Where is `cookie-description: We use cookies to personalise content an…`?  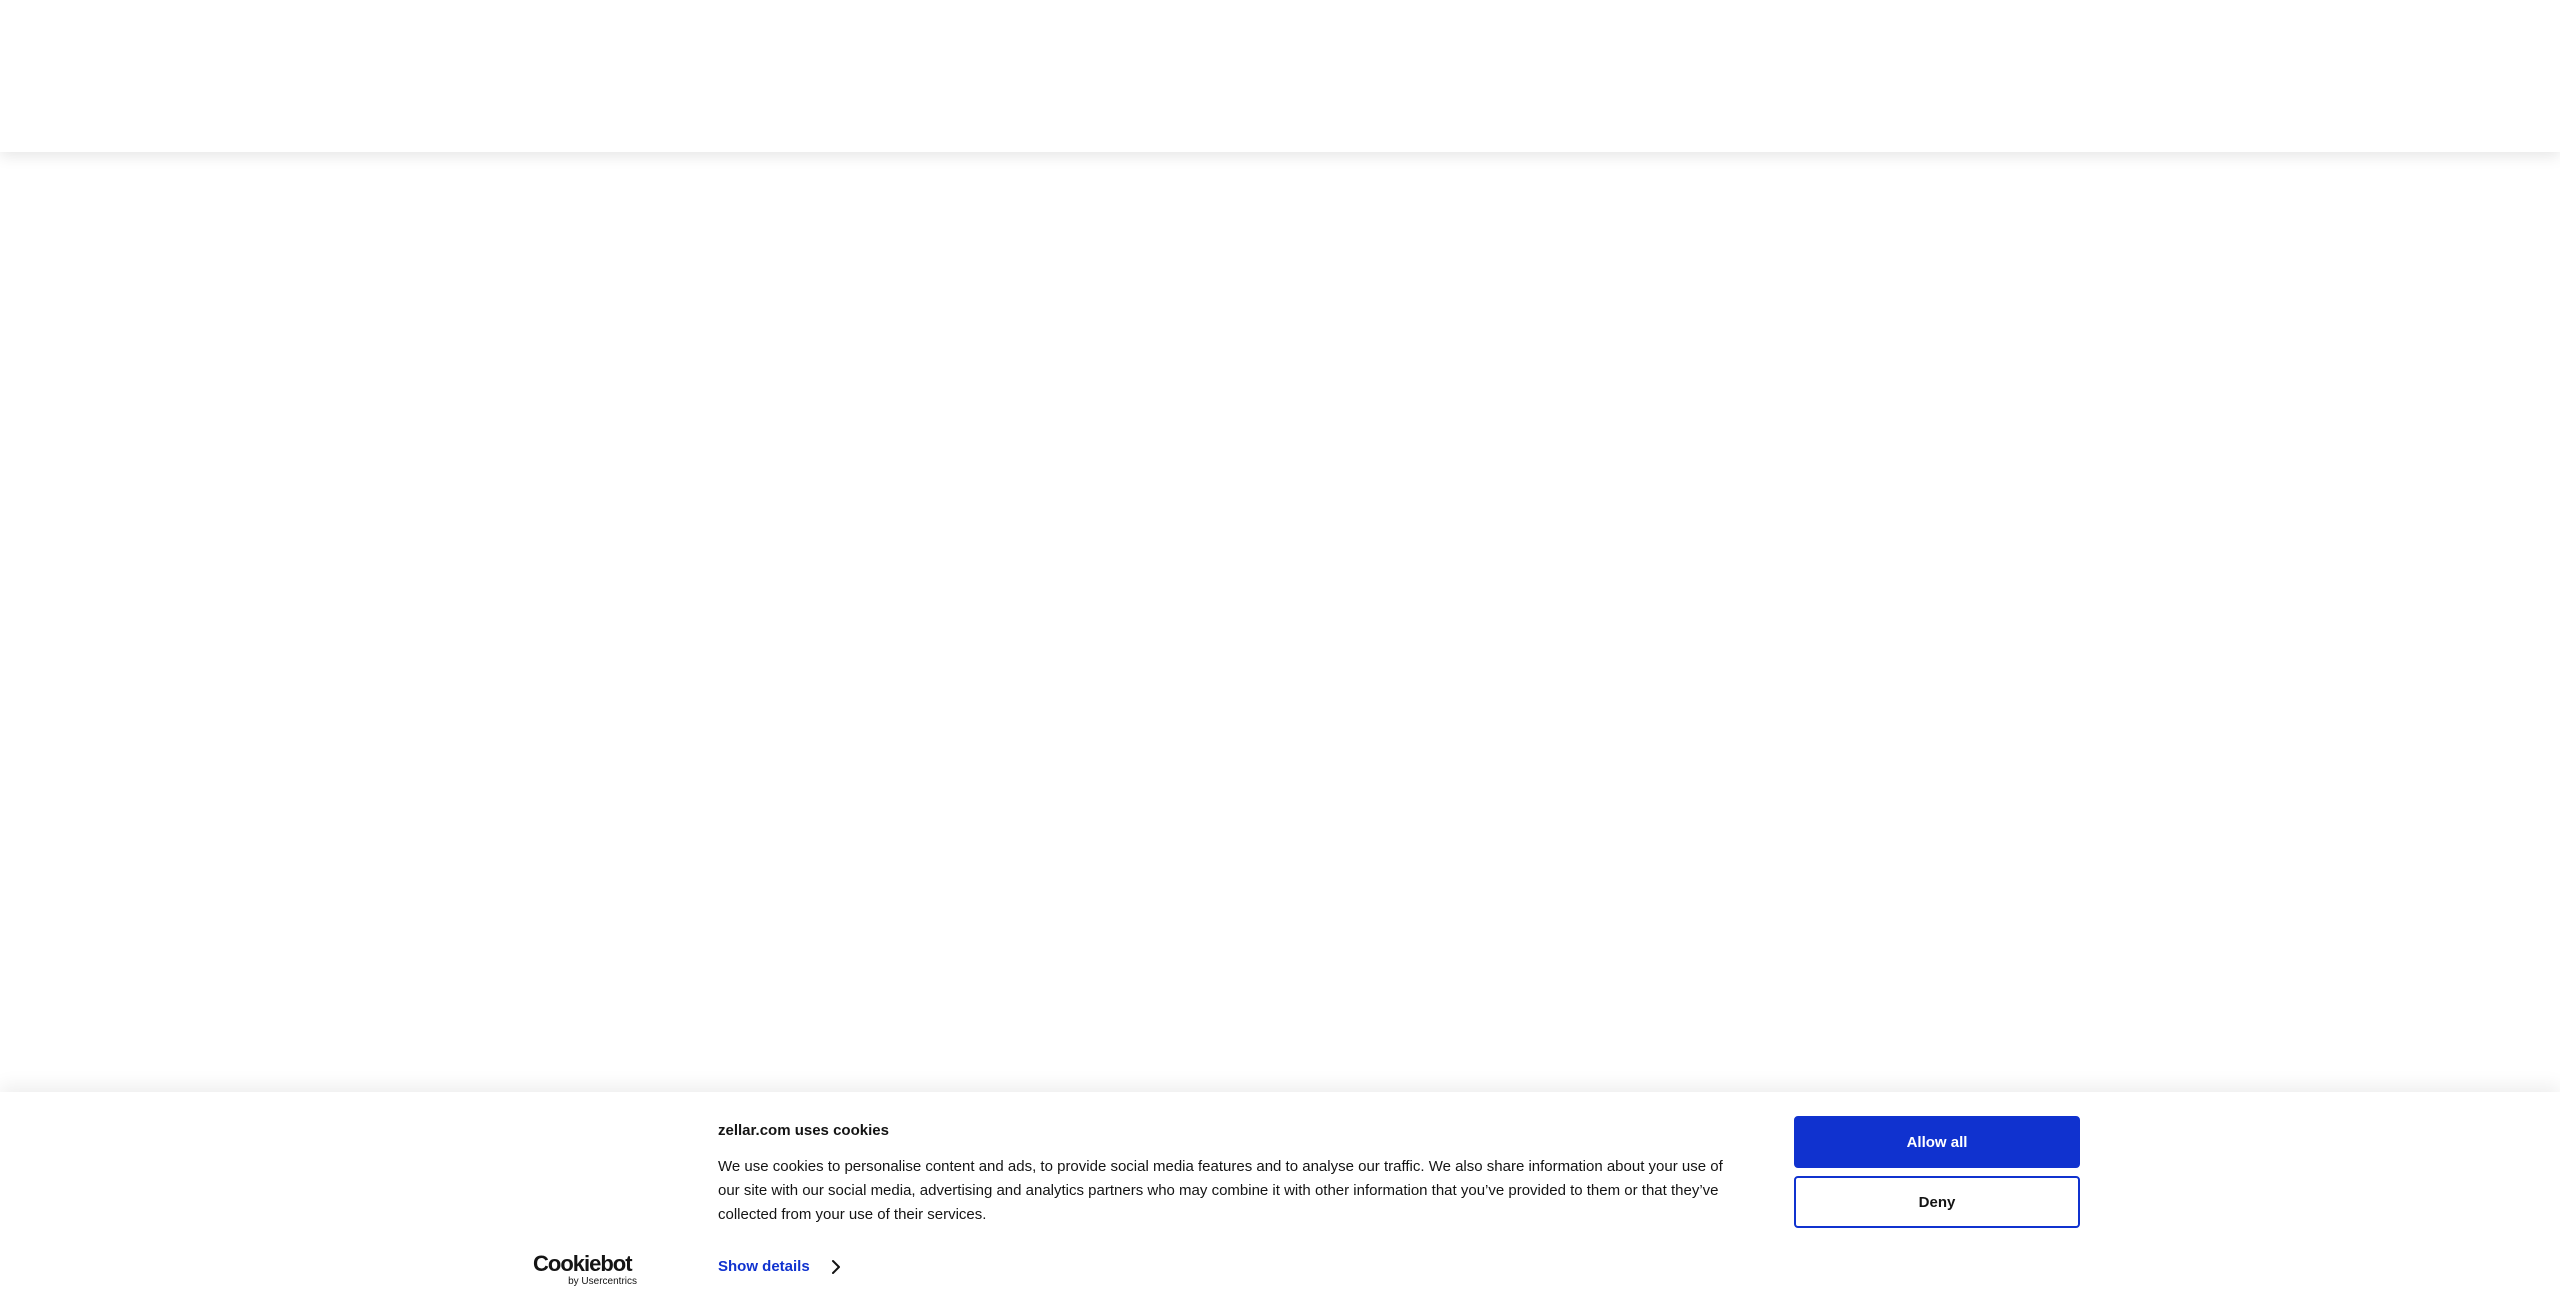
cookie-description: We use cookies to personalise content an… is located at coordinates (1220, 1190).